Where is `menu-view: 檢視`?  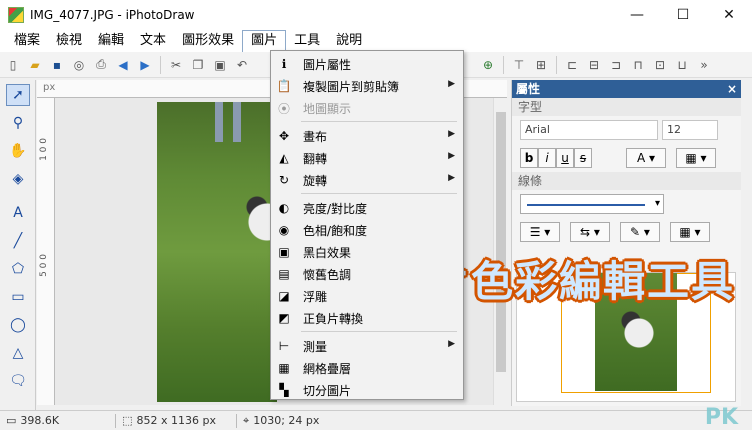 menu-view: 檢視 is located at coordinates (69, 41).